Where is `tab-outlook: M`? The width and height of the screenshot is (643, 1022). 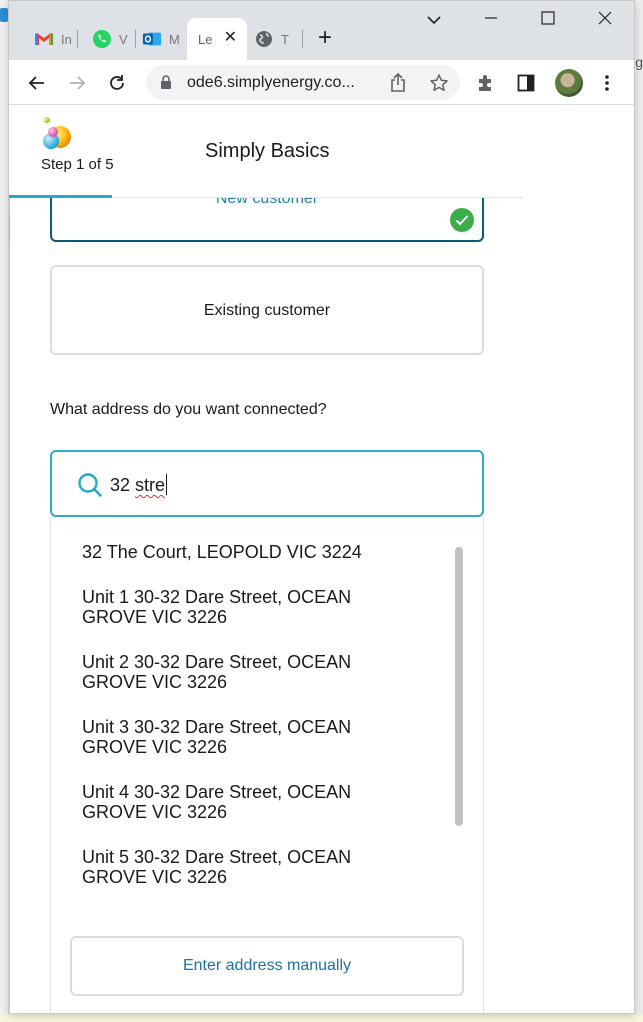 tab-outlook: M is located at coordinates (157, 39).